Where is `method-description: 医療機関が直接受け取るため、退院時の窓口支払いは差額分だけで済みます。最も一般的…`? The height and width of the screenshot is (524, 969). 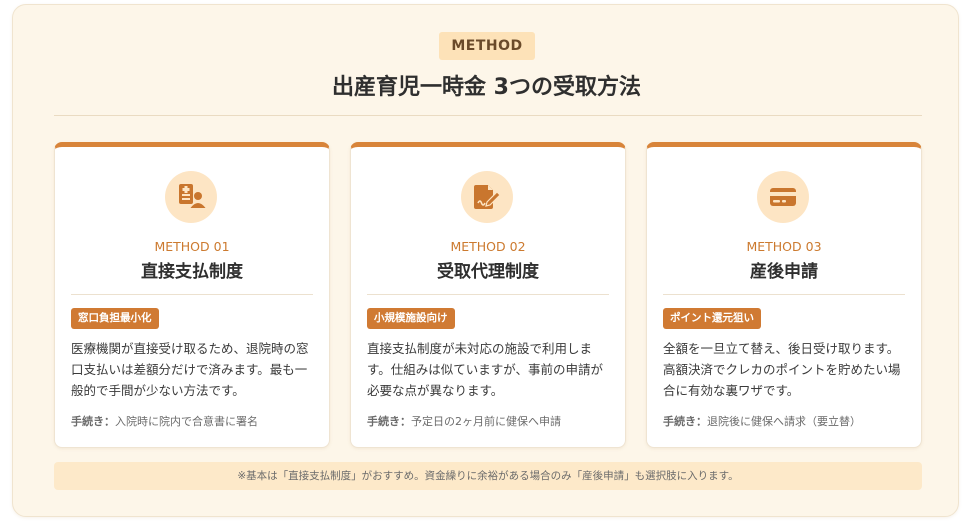
method-description: 医療機関が直接受け取るため、退院時の窓口支払いは差額分だけで済みます。最も一般的… is located at coordinates (190, 369).